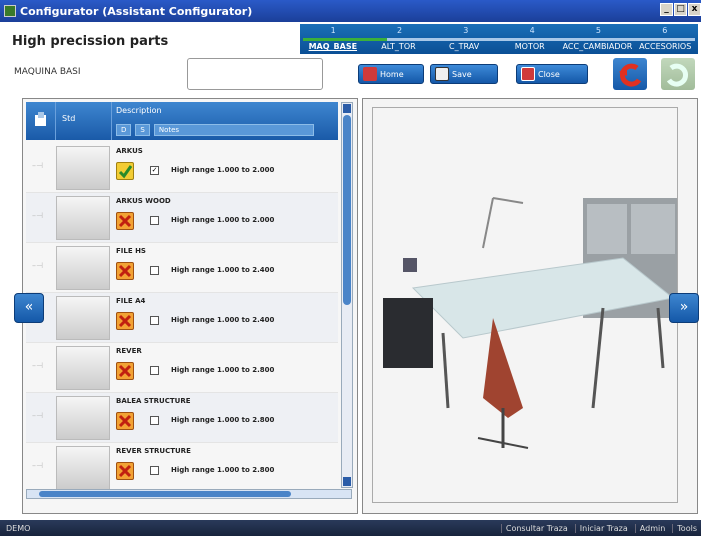  I want to click on grid-vertical-scrollbar, so click(347, 295).